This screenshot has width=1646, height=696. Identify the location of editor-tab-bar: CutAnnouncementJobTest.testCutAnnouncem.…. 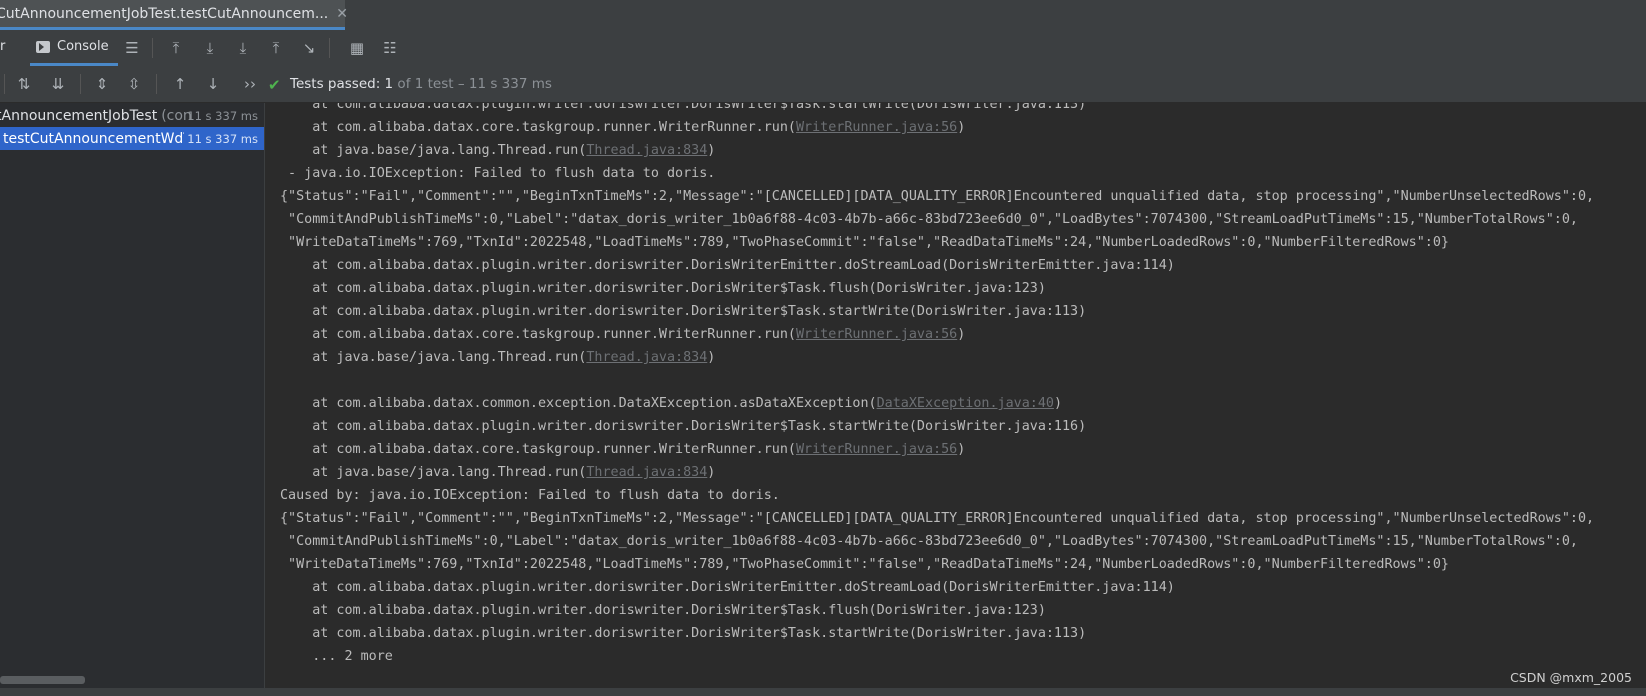
(823, 15).